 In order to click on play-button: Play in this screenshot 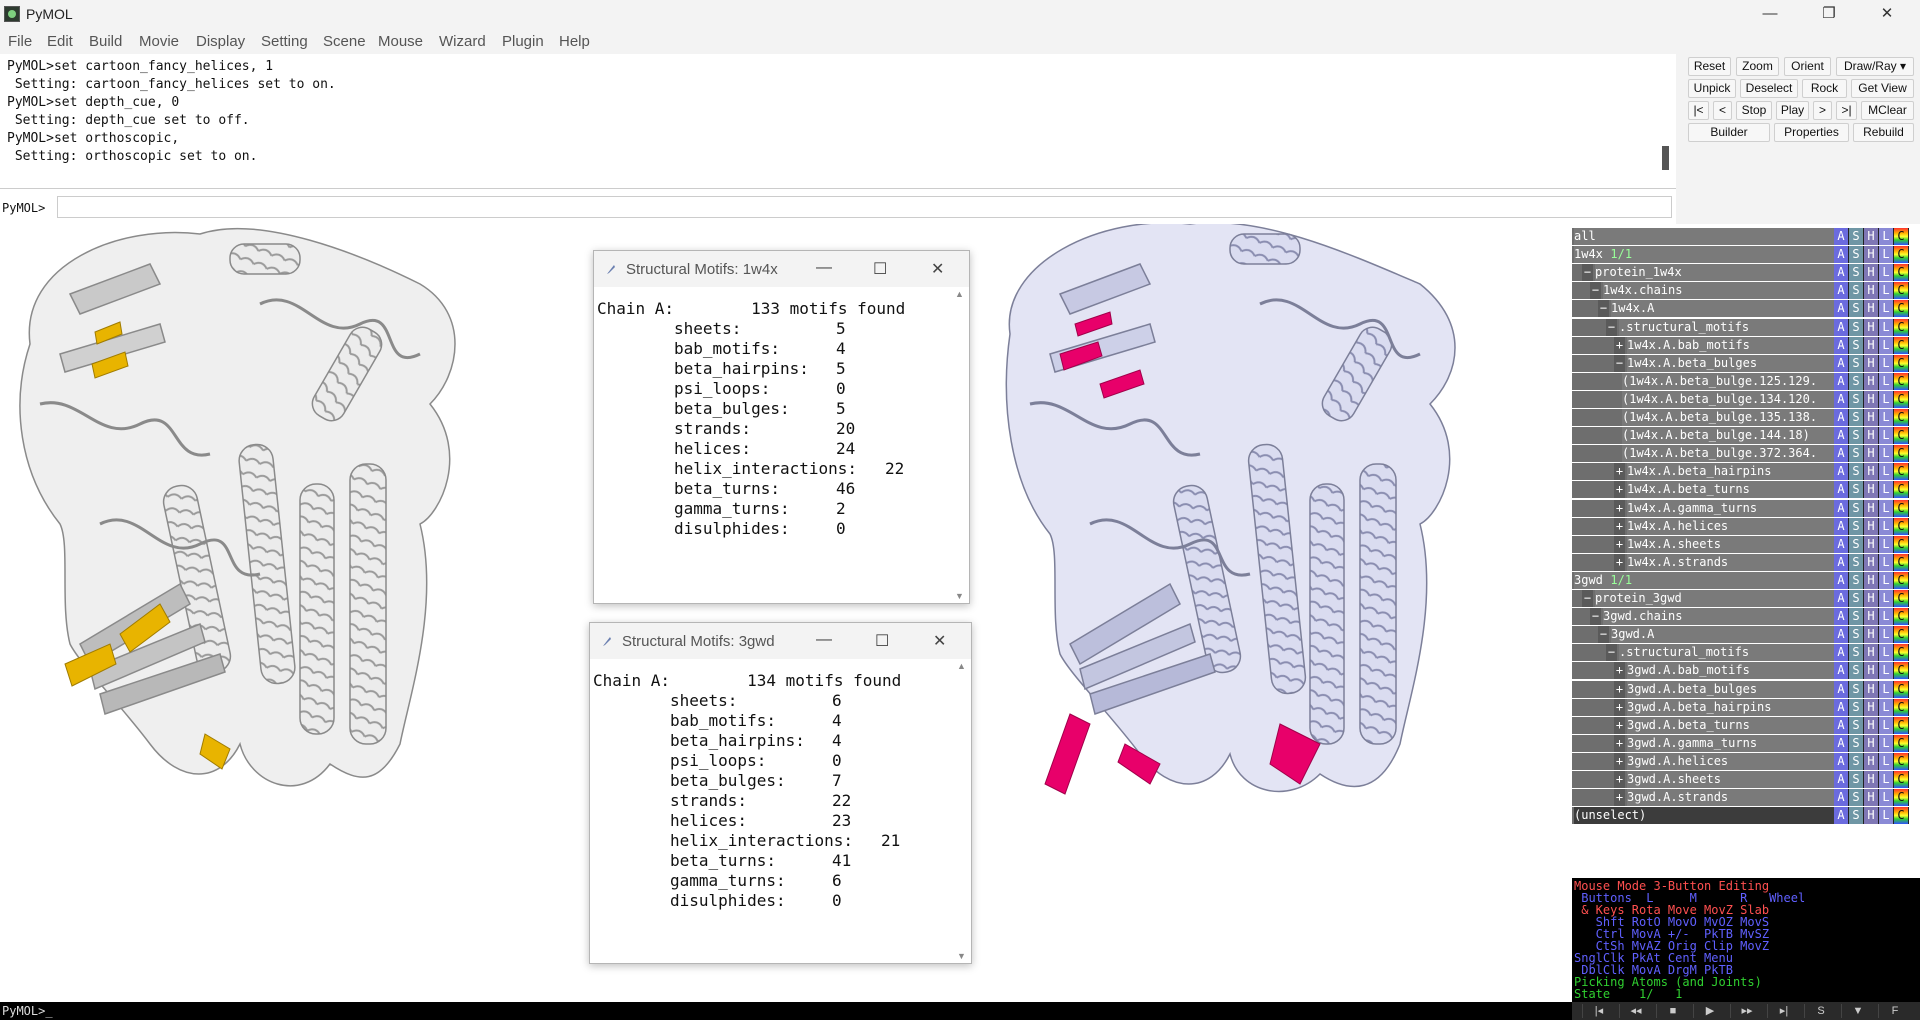, I will do `click(1792, 110)`.